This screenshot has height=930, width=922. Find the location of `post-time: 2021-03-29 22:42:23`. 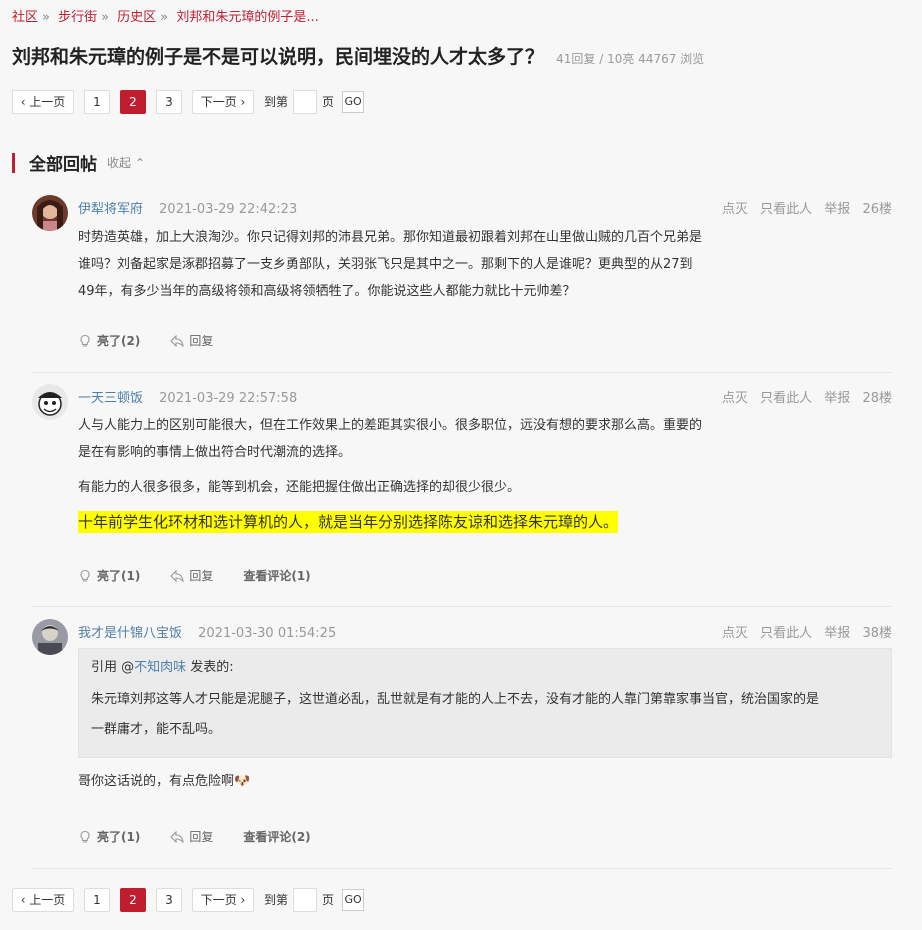

post-time: 2021-03-29 22:42:23 is located at coordinates (228, 209).